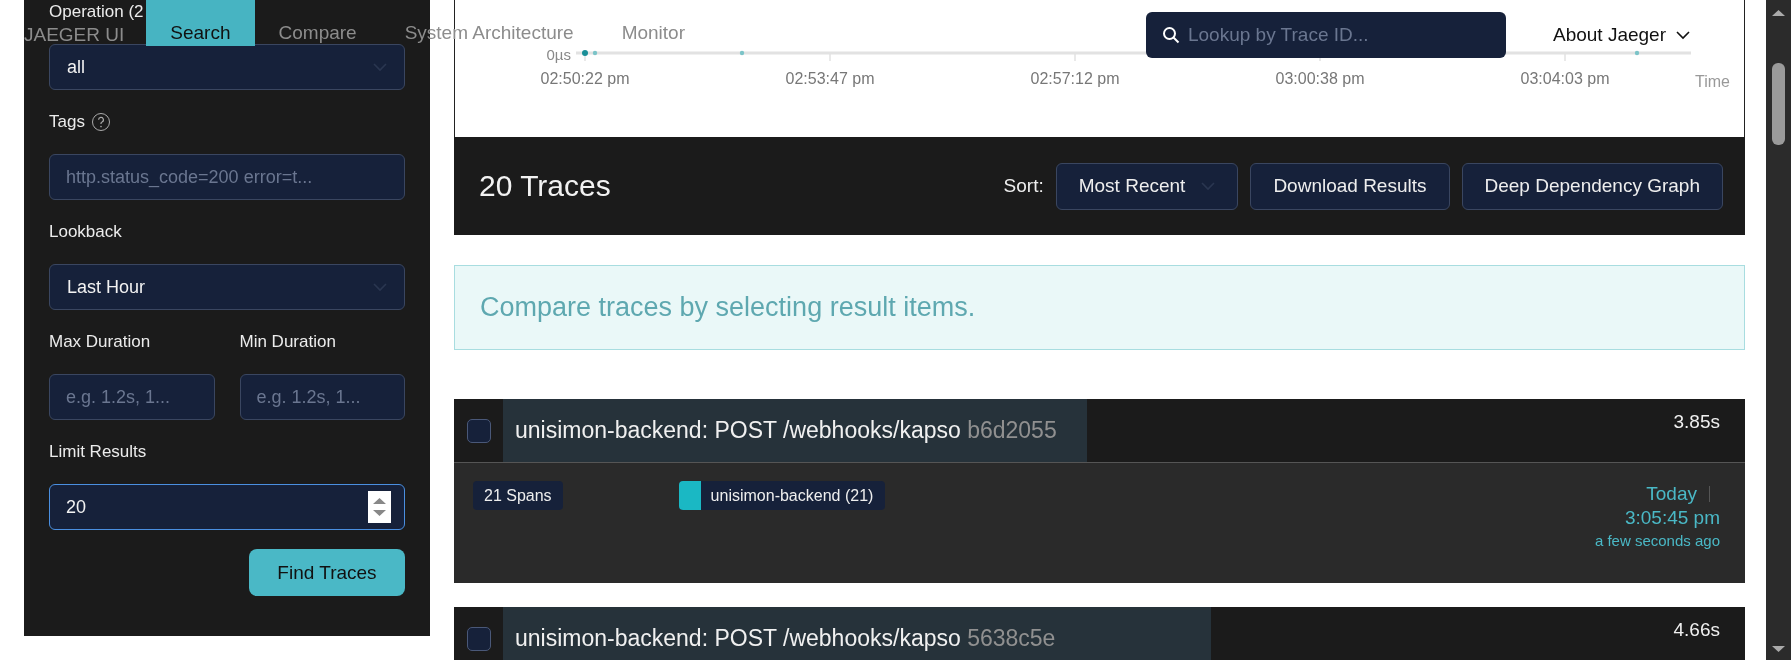  What do you see at coordinates (1099, 430) in the screenshot?
I see `trace-header: unisimon-backend: POST /webhooks/kapso b6d2055 3.85s` at bounding box center [1099, 430].